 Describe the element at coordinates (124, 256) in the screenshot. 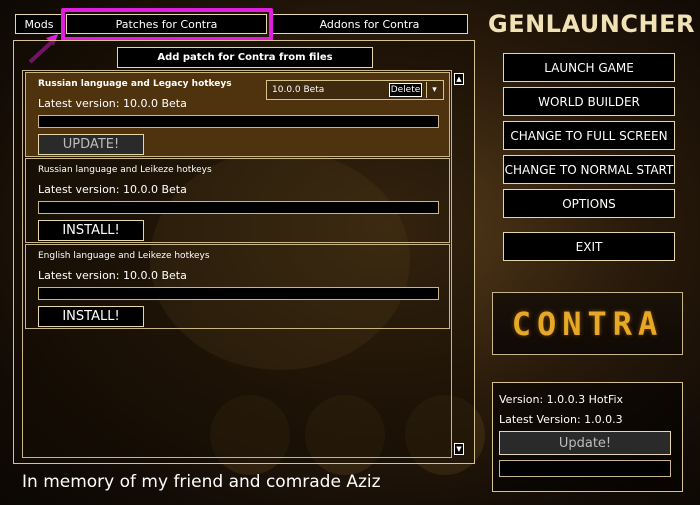

I see `patch-name: English language and Leikeze hotkeys` at that location.